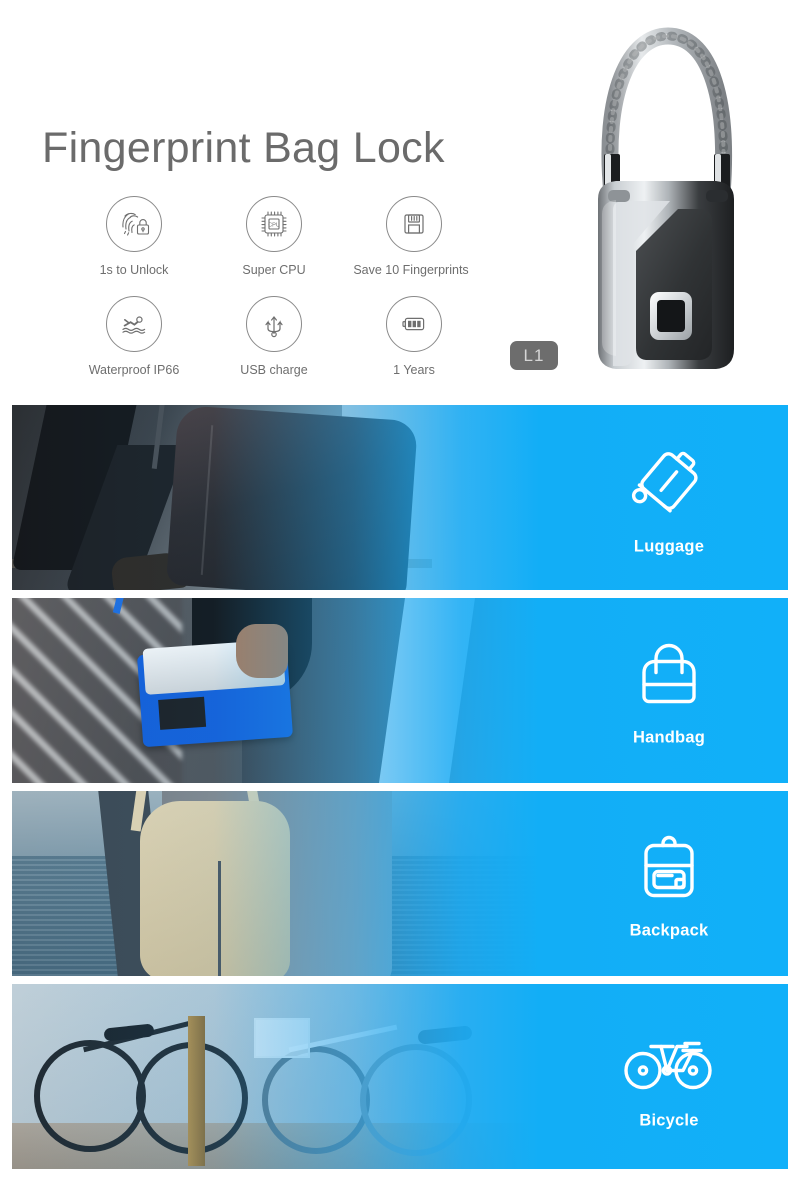 The image size is (800, 1200). I want to click on feature-label: 1 Years, so click(414, 370).